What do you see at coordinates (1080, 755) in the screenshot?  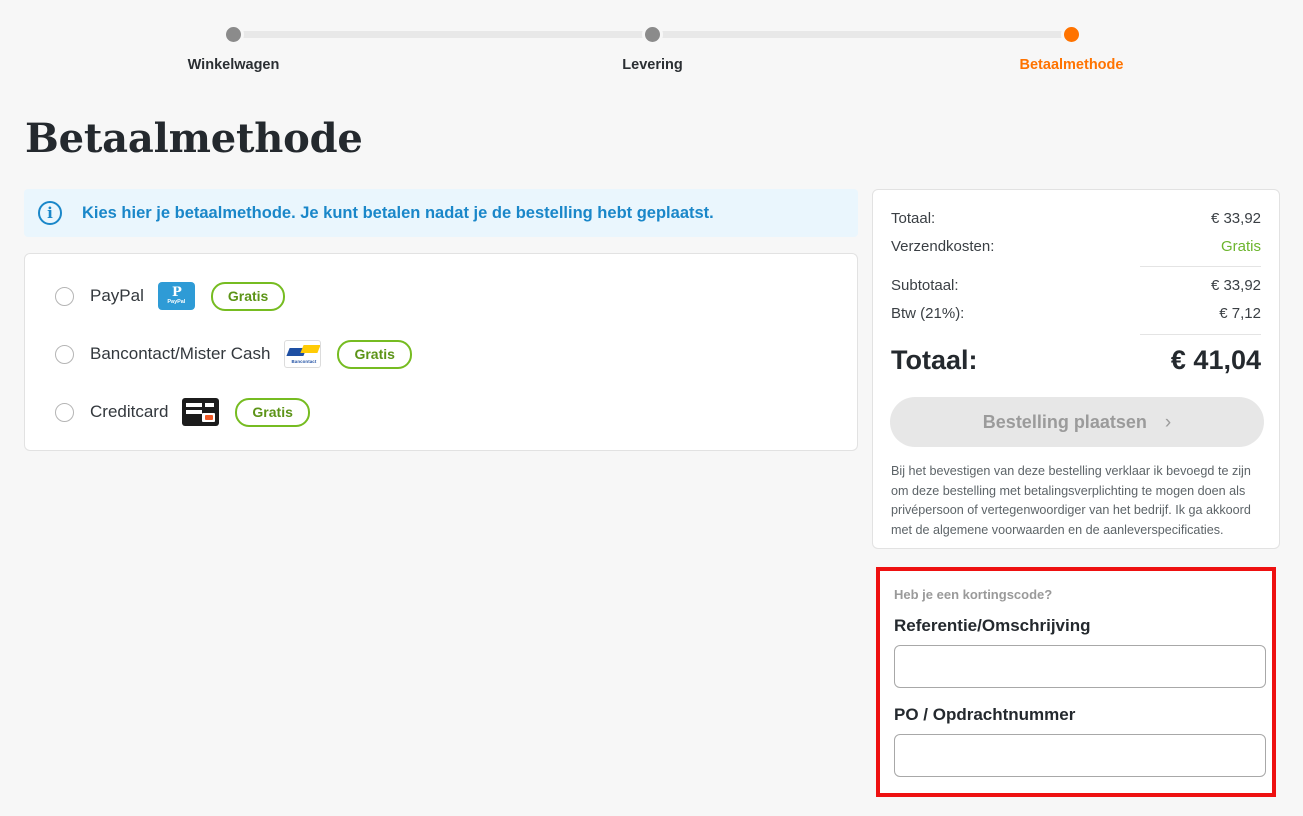 I see `po-number-input` at bounding box center [1080, 755].